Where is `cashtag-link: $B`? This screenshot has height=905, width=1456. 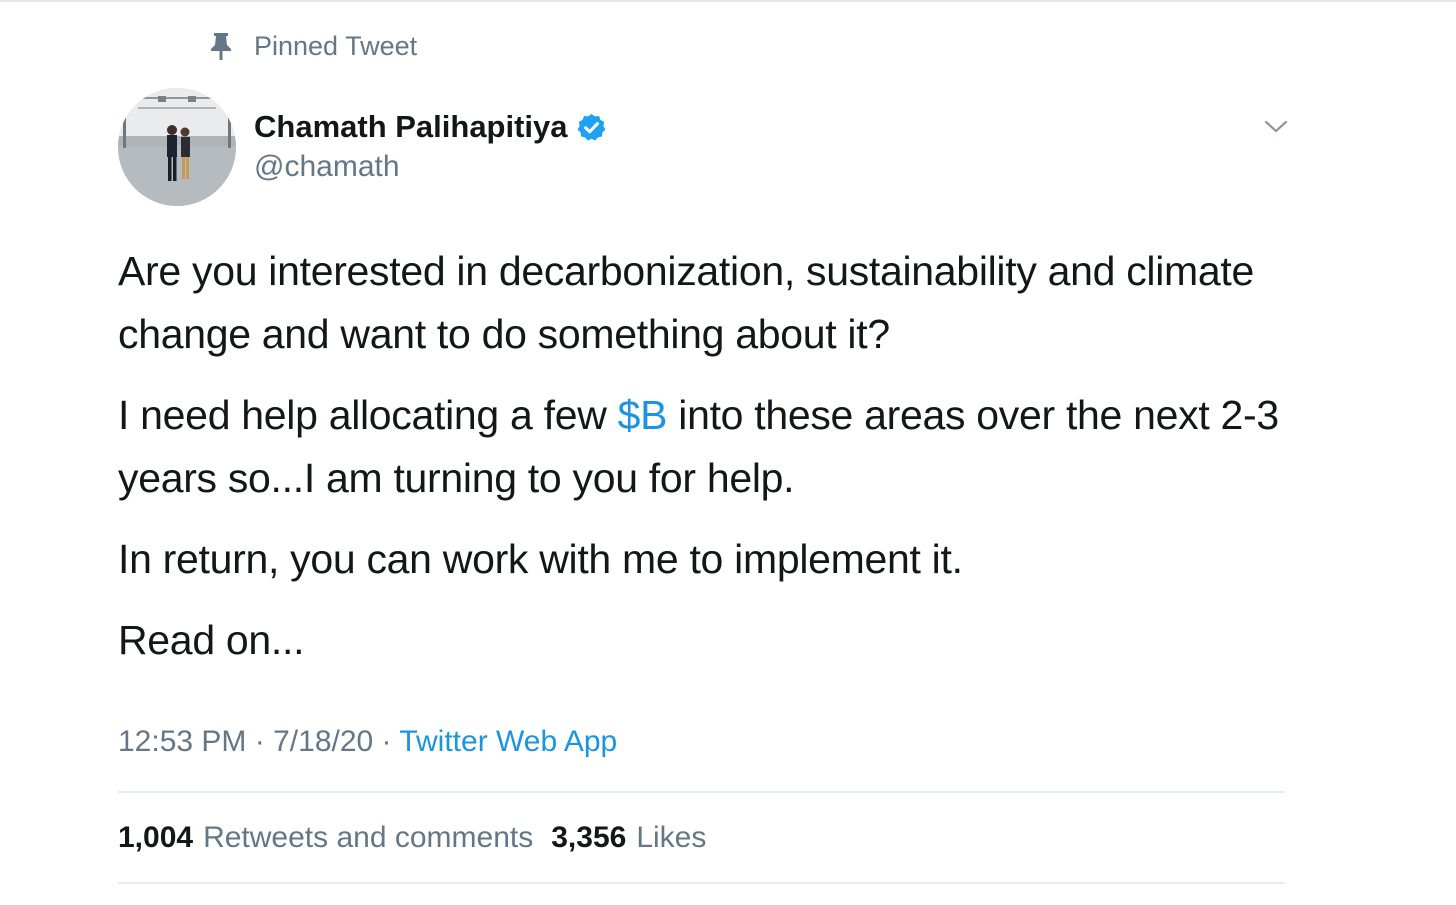 cashtag-link: $B is located at coordinates (643, 415).